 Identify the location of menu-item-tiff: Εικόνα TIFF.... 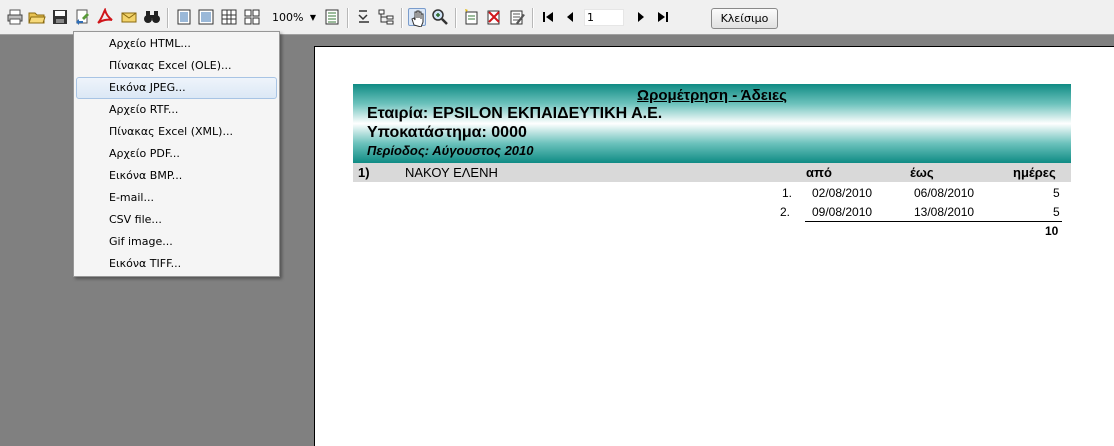
(176, 264).